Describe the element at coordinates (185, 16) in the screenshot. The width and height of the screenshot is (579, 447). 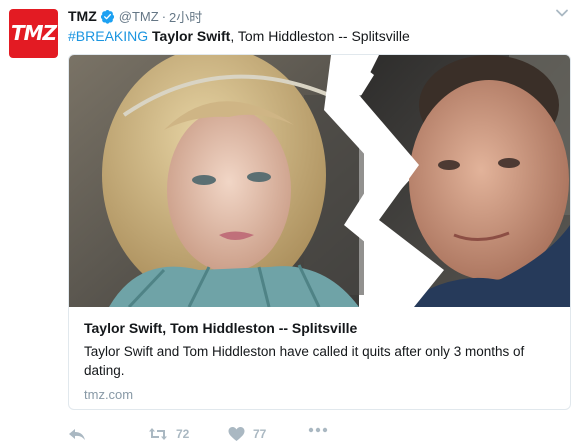
I see `timestamp: 2小时` at that location.